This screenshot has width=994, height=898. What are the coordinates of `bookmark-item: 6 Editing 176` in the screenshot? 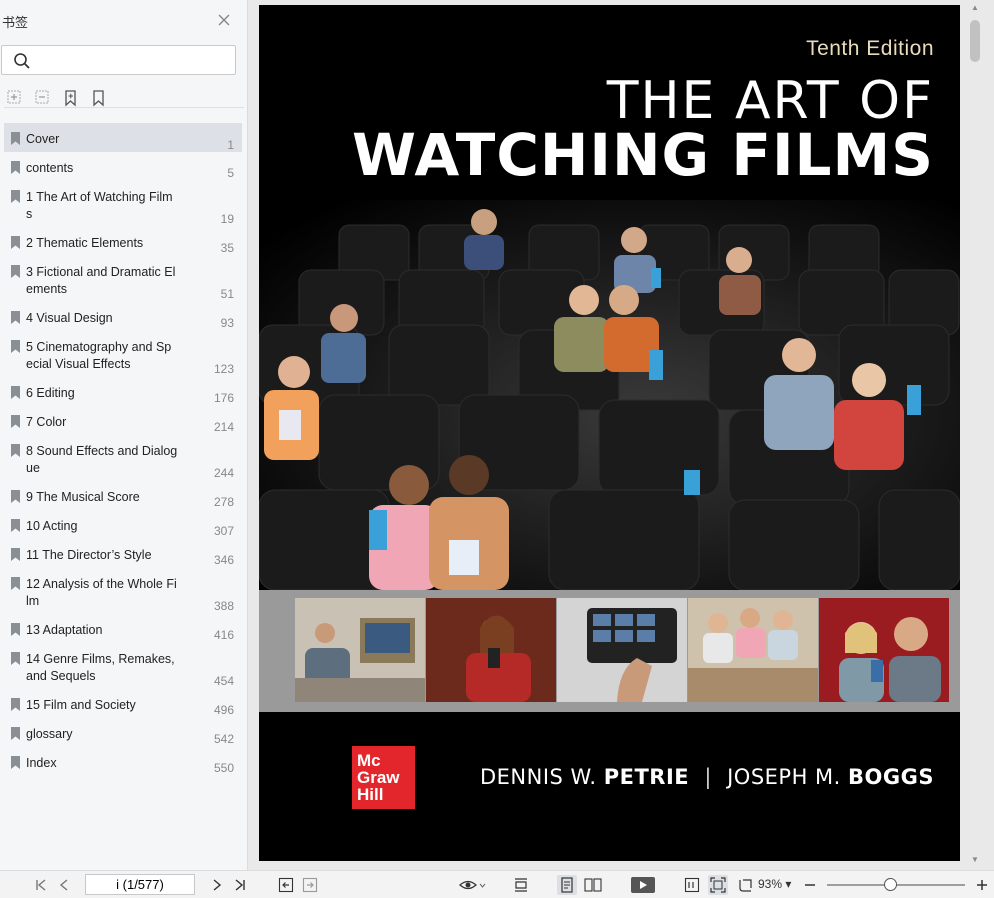 It's located at (123, 391).